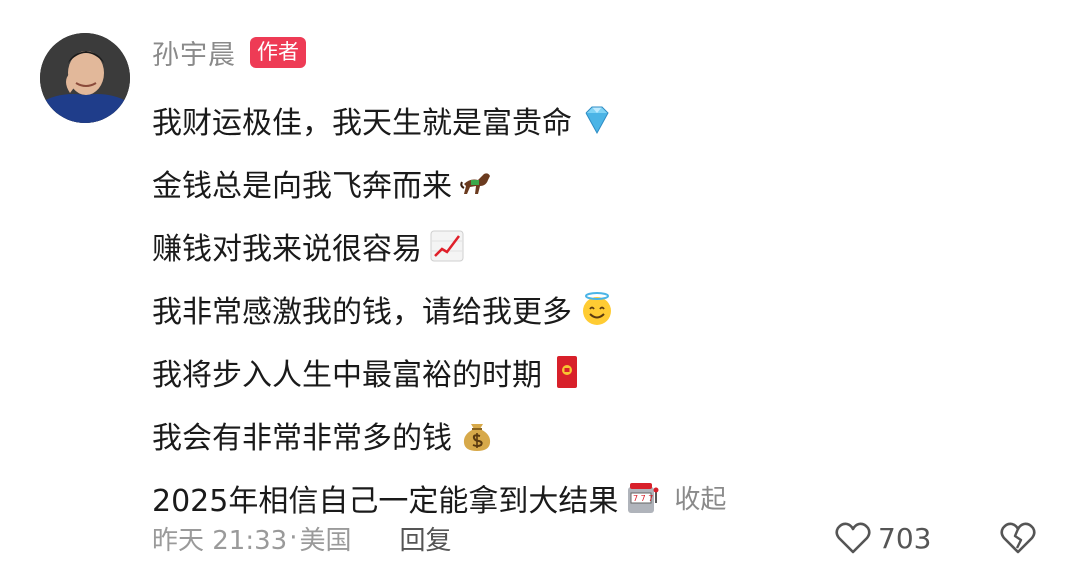 The width and height of the screenshot is (1080, 585). Describe the element at coordinates (425, 538) in the screenshot. I see `reply-button: 回复` at that location.